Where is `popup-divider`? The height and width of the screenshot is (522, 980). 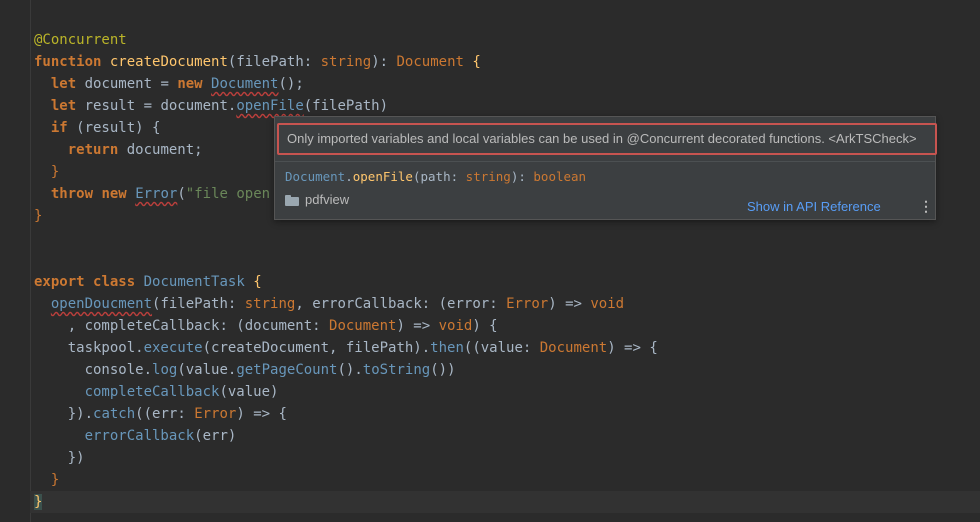
popup-divider is located at coordinates (605, 161).